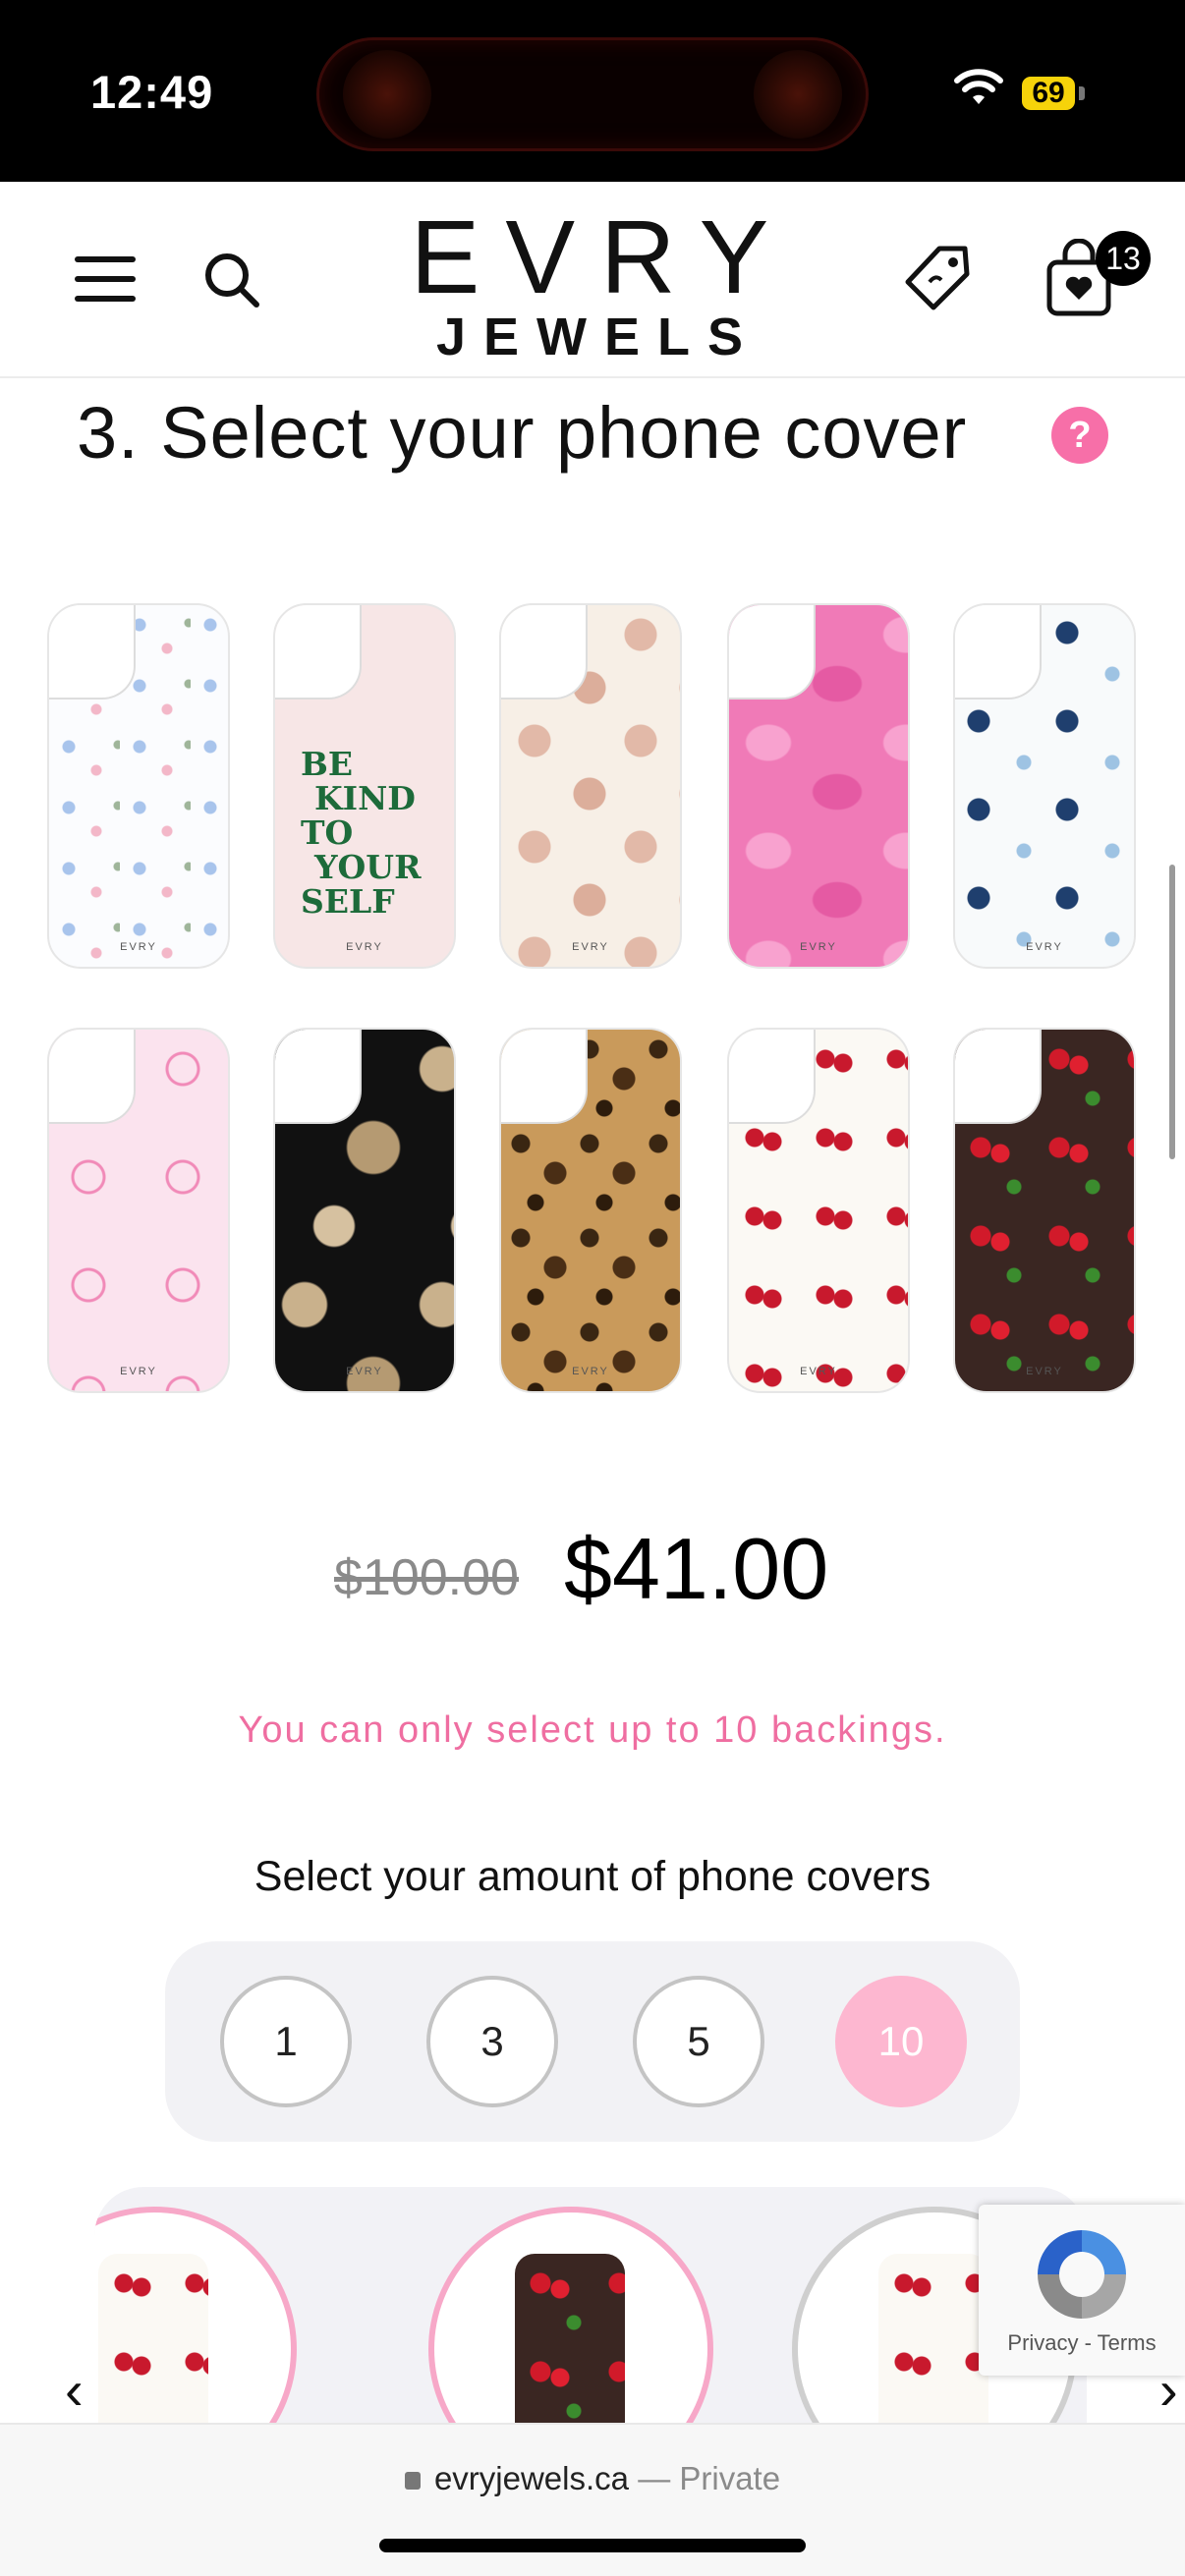 The height and width of the screenshot is (2576, 1185). I want to click on phone-cover-blue-bows-floral: EVRY, so click(138, 786).